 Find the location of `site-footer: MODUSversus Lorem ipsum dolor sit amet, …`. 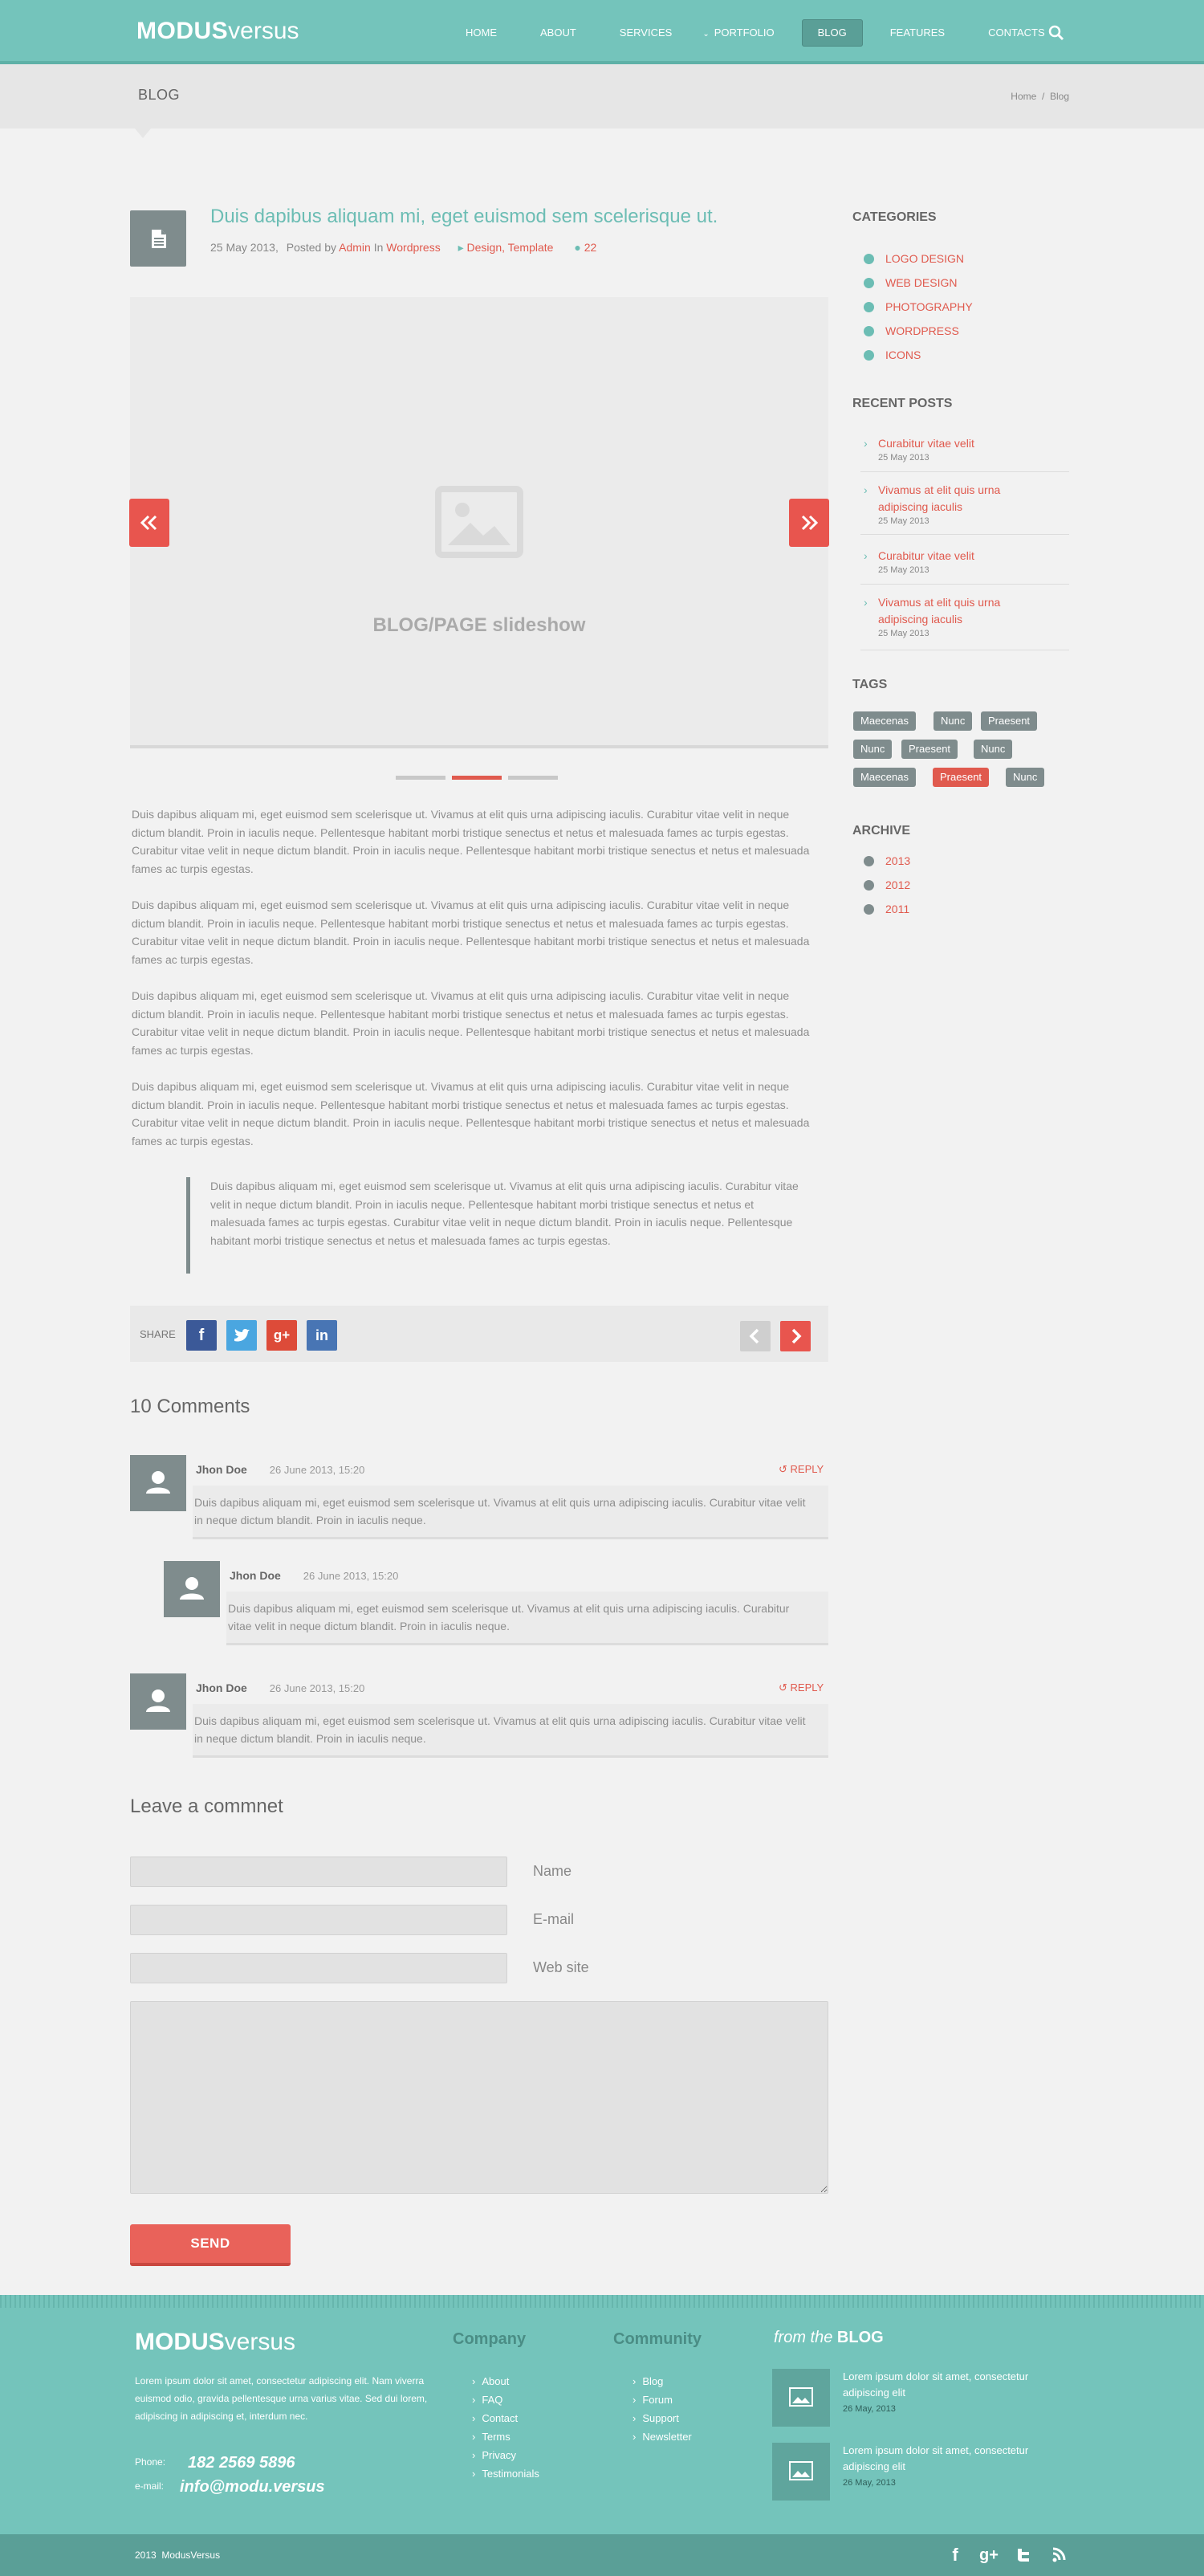

site-footer: MODUSversus Lorem ipsum dolor sit amet, … is located at coordinates (602, 2414).